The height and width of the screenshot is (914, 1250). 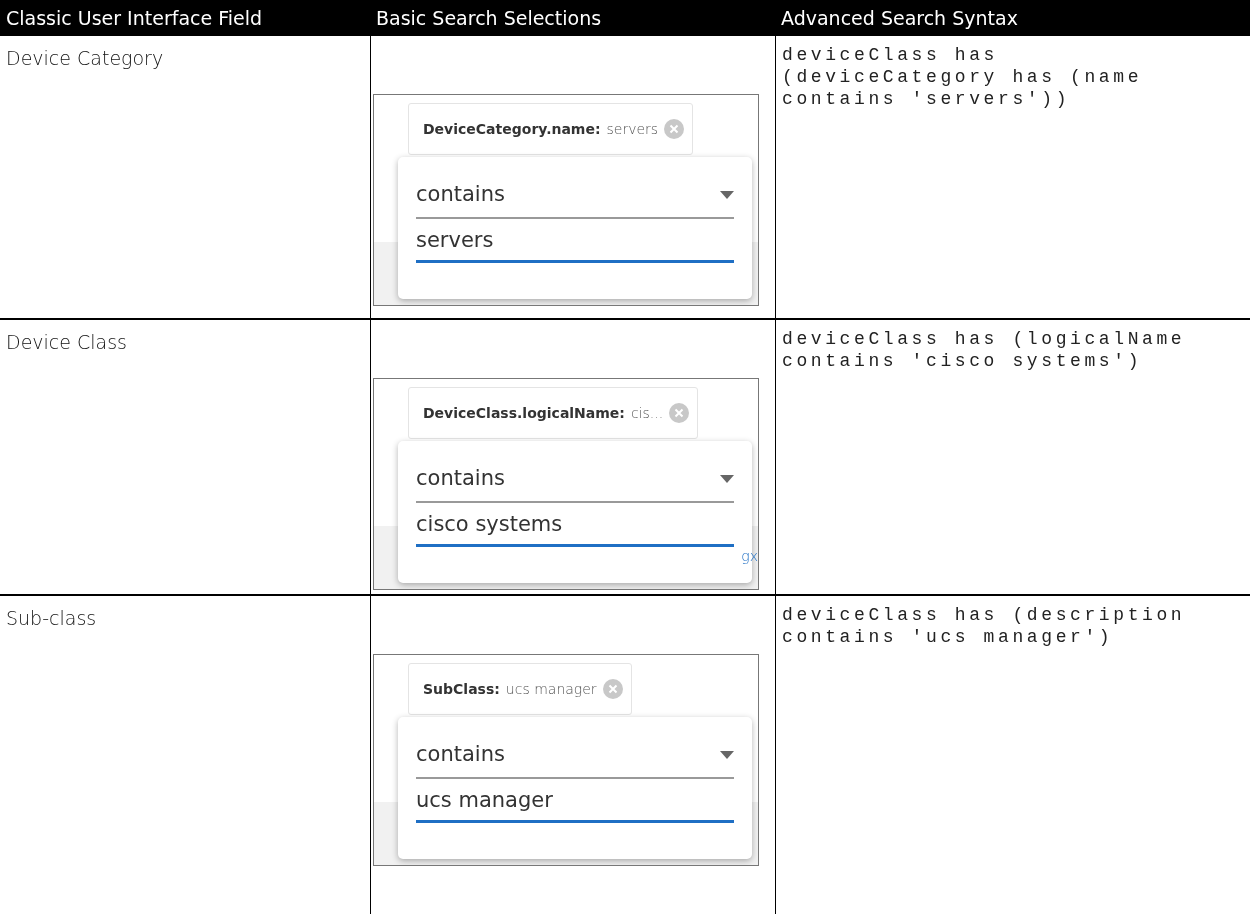 What do you see at coordinates (984, 626) in the screenshot?
I see `search-syntax: deviceClass has (description contains 'ucs manager')` at bounding box center [984, 626].